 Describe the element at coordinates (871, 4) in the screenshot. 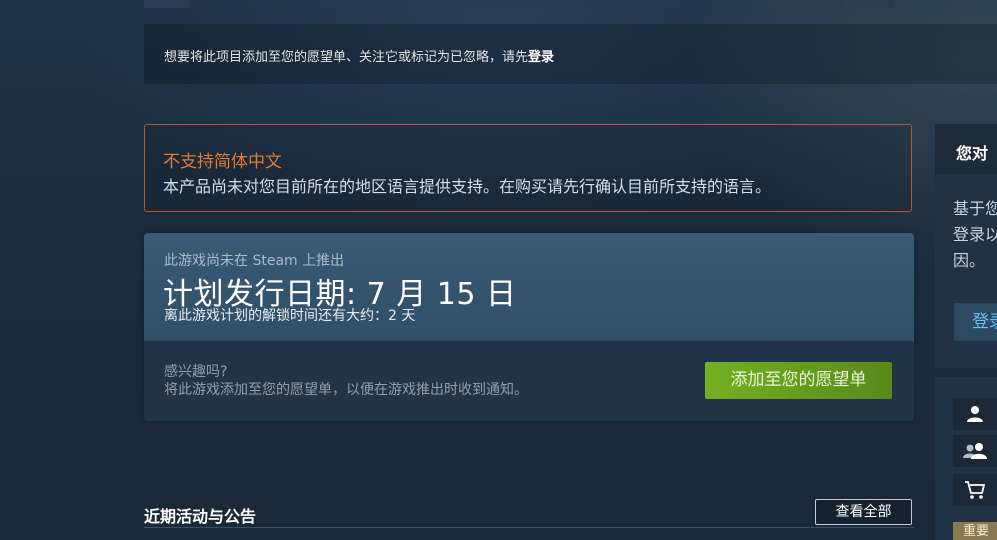

I see `top-button-right-b` at that location.